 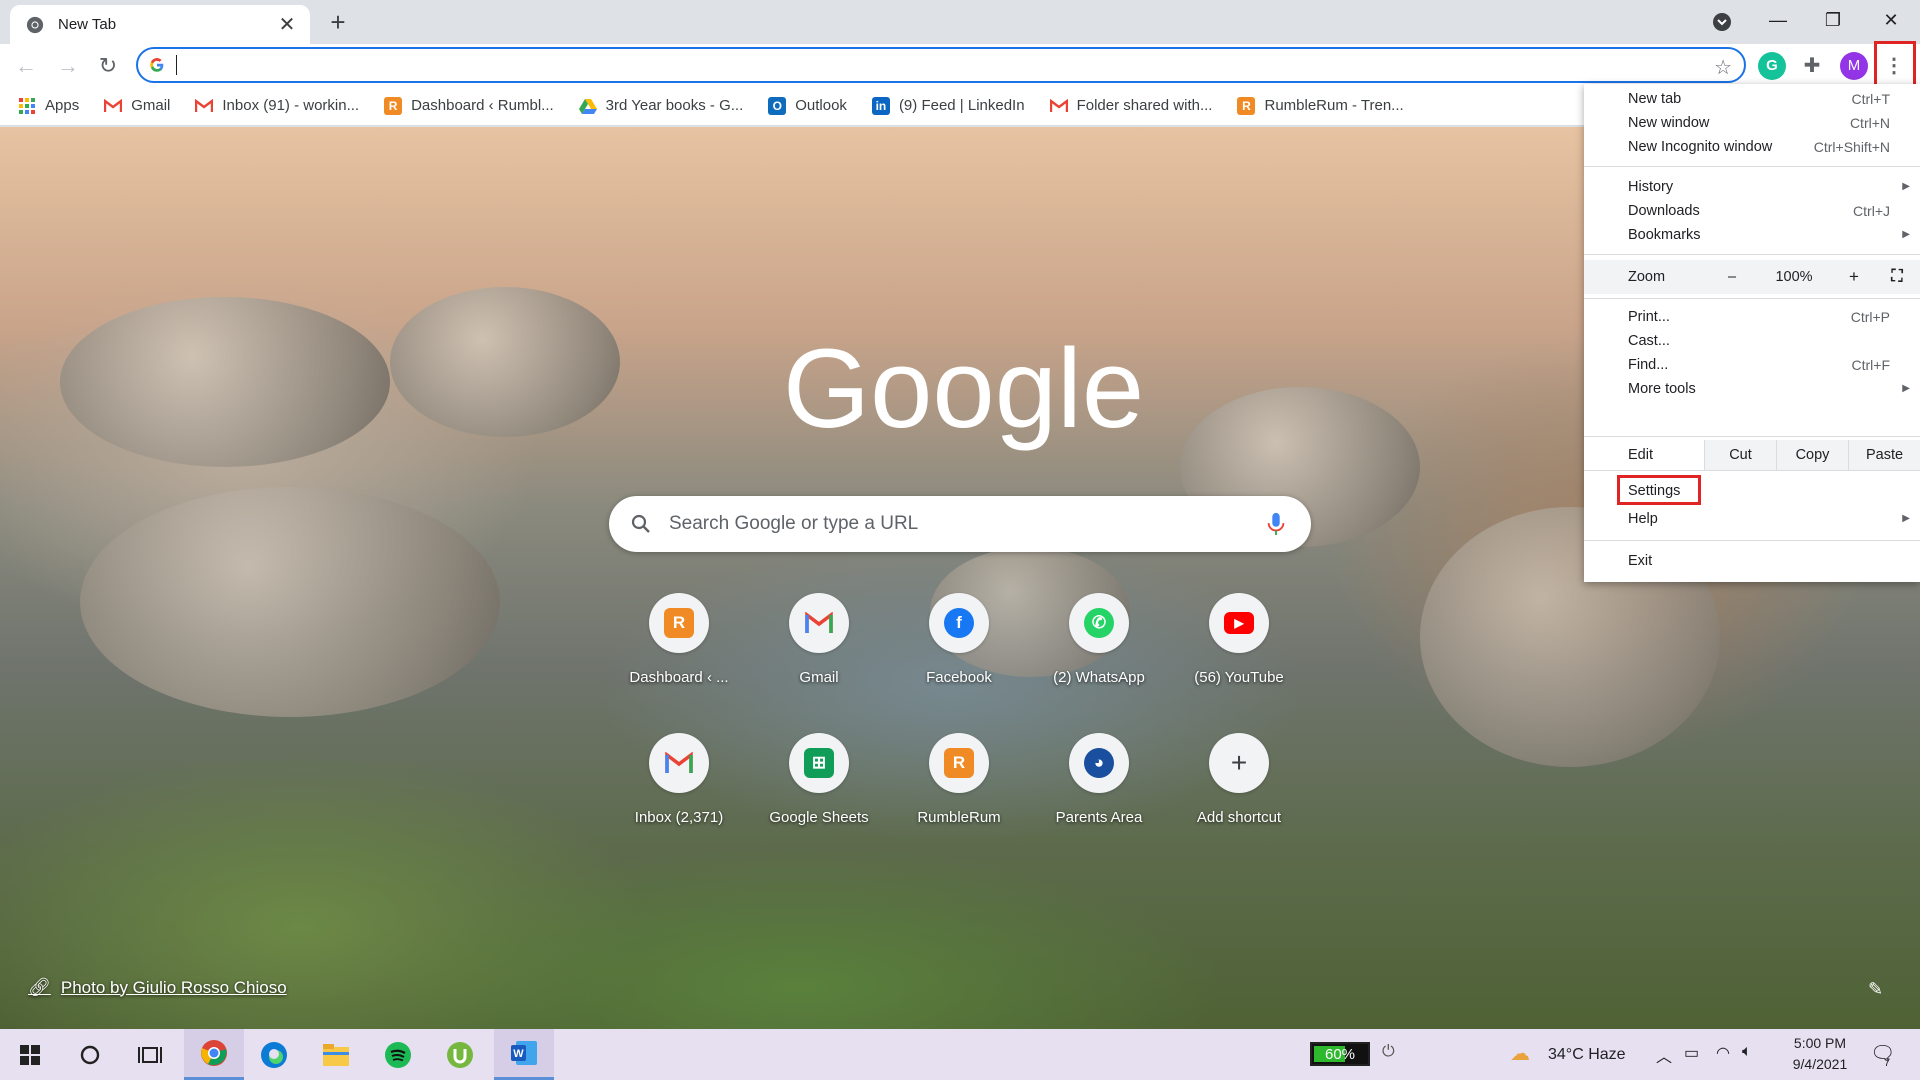 I want to click on taskbar-chrome-icon, so click(x=214, y=1054).